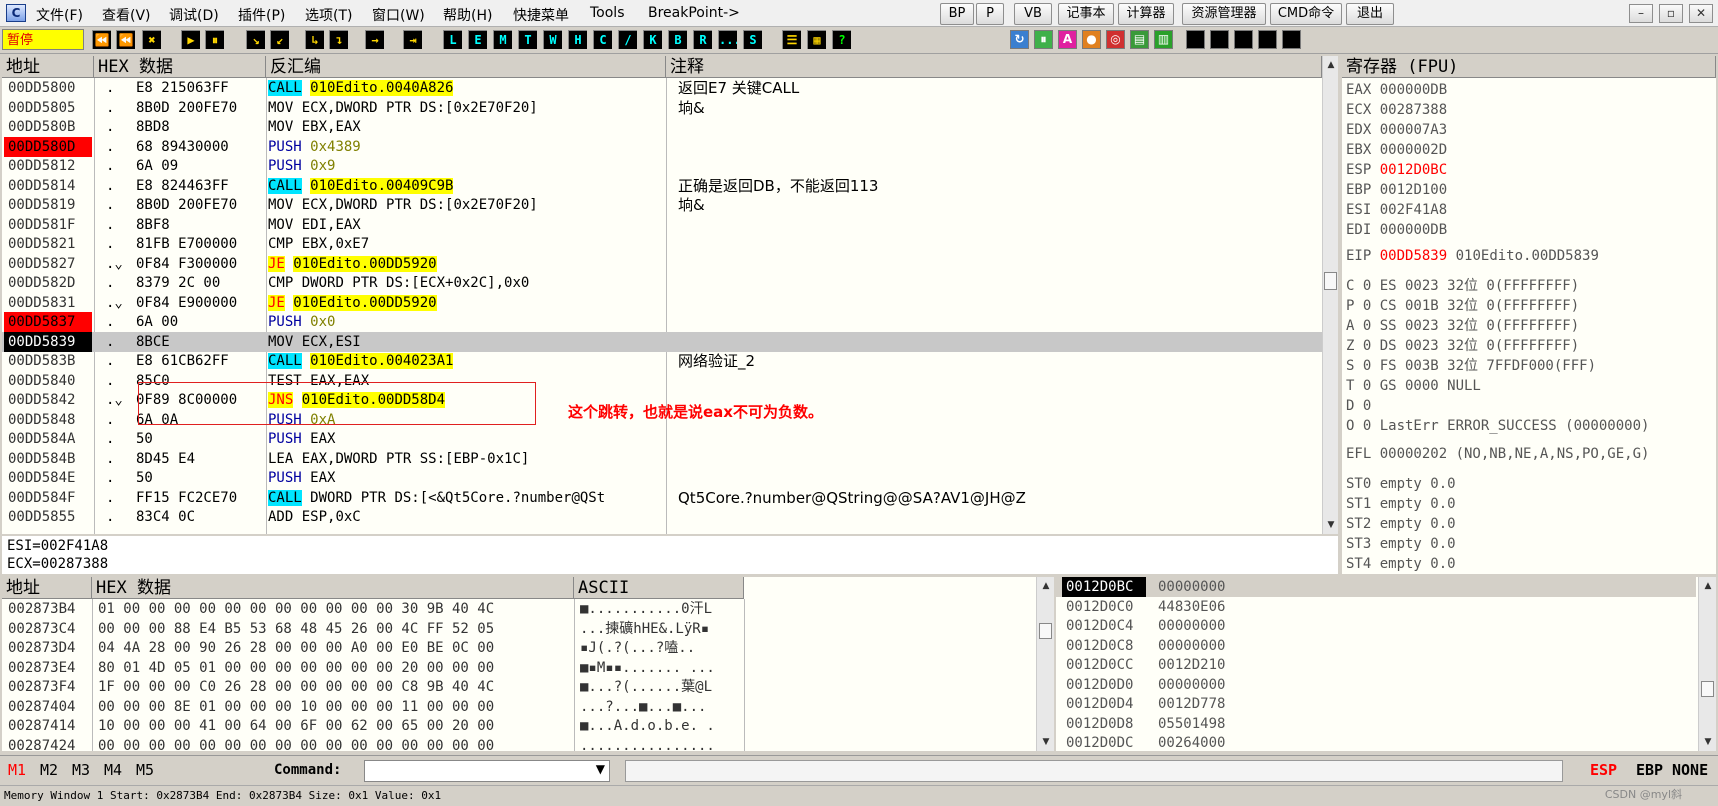 This screenshot has height=806, width=1718. I want to click on register-value: 0012D100, so click(1413, 190).